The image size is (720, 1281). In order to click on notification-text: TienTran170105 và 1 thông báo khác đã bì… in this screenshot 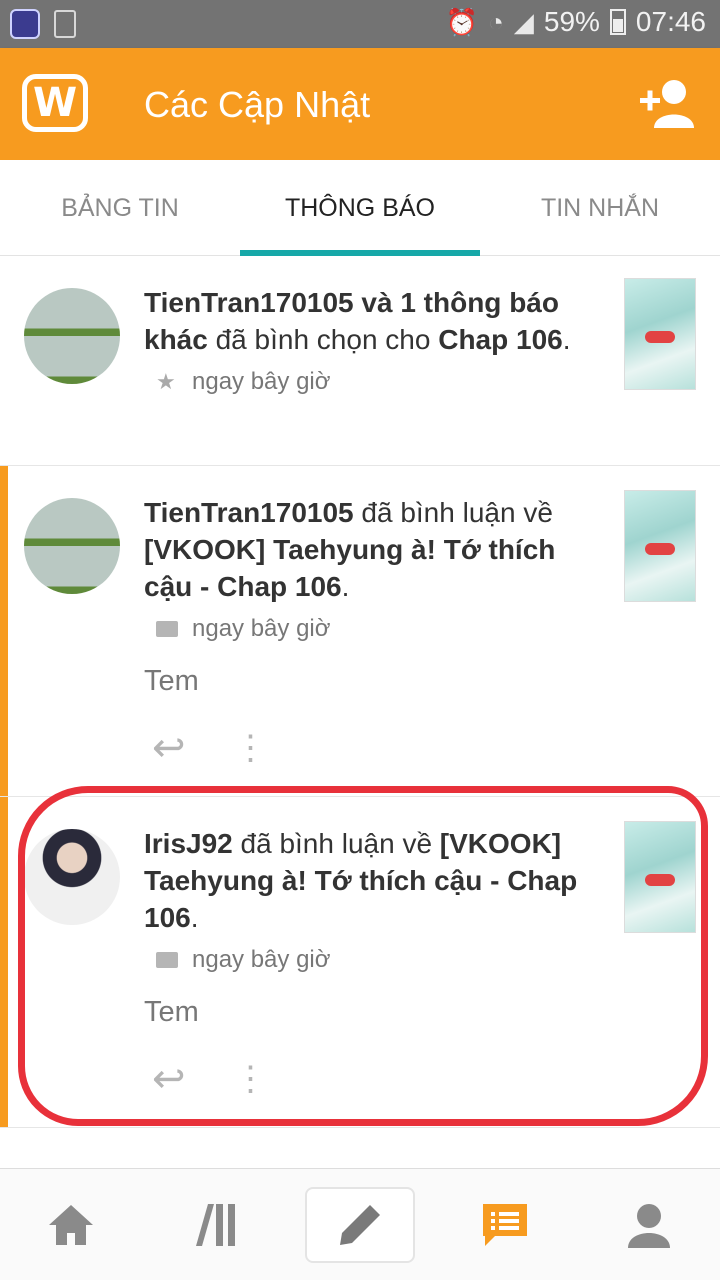, I will do `click(357, 321)`.